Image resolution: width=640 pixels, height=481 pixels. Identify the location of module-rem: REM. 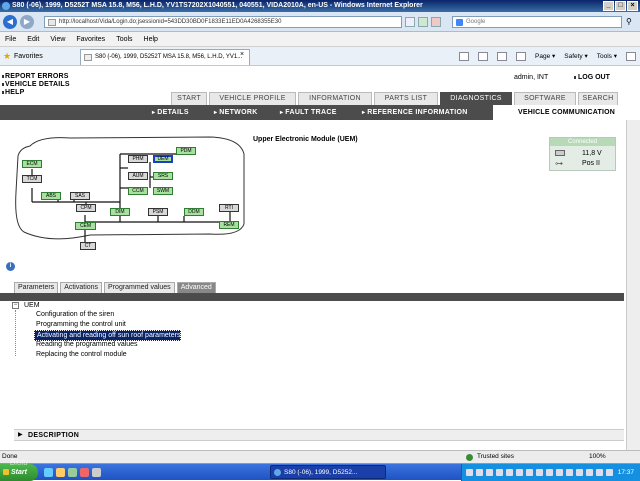
(229, 225).